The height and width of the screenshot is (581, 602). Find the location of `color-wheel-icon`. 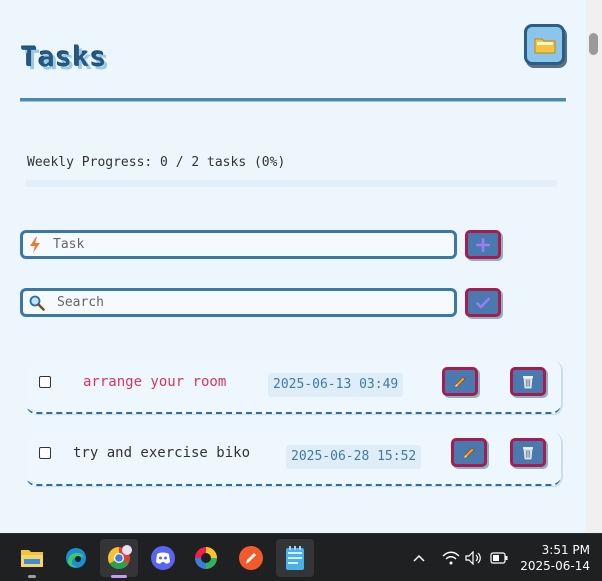

color-wheel-icon is located at coordinates (206, 558).